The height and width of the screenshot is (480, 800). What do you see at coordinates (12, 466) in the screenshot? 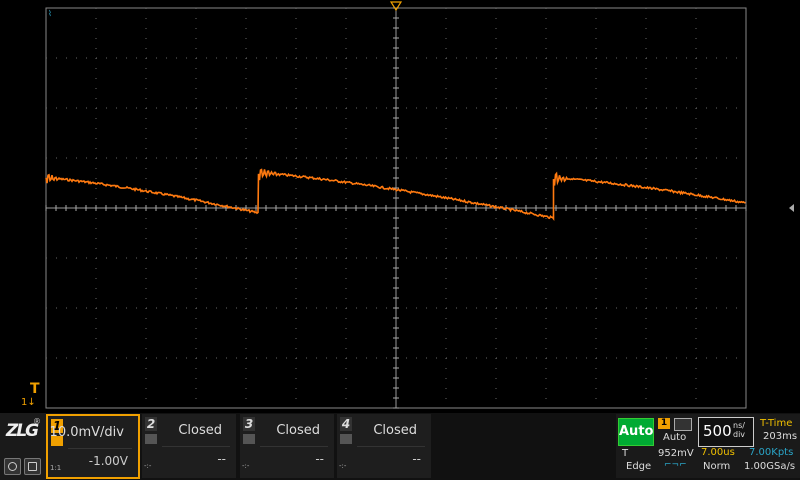
I see `measure-tool-icon` at bounding box center [12, 466].